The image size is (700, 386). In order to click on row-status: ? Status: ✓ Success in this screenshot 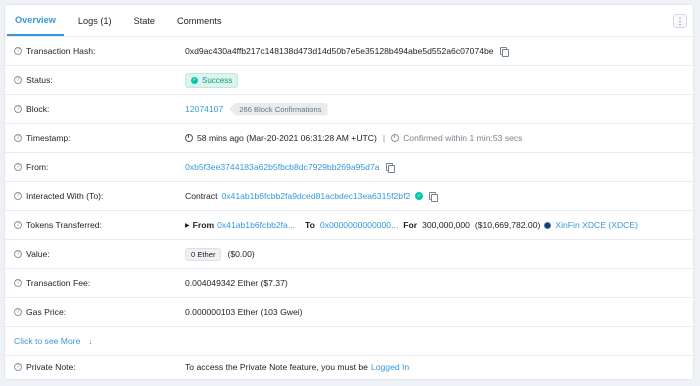, I will do `click(349, 80)`.